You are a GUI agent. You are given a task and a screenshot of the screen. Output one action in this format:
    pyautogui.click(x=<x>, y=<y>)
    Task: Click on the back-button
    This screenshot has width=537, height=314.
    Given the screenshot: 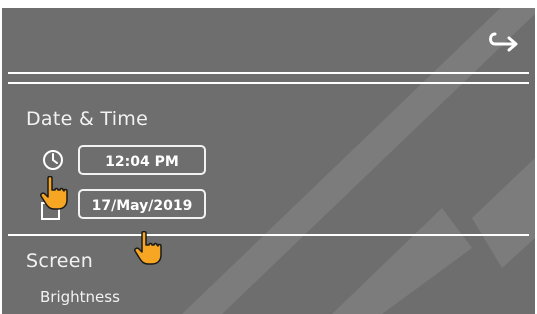 What is the action you would take?
    pyautogui.click(x=503, y=44)
    